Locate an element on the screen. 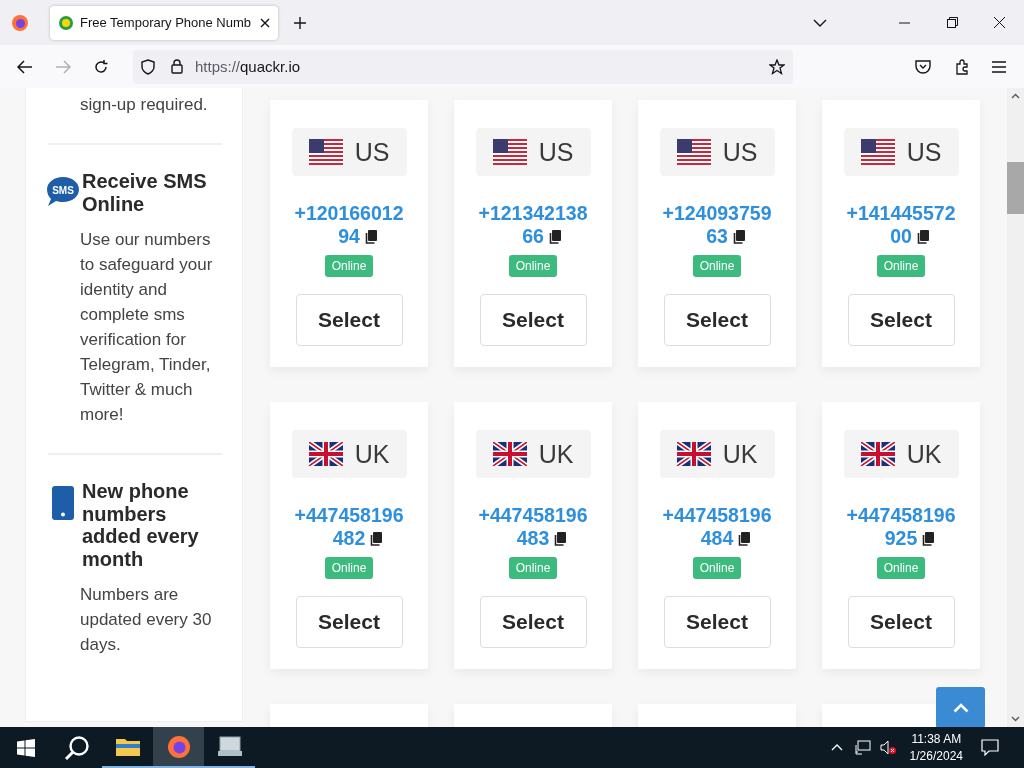 The width and height of the screenshot is (1024, 768). feature-heading: Receive SMS Online is located at coordinates (145, 192).